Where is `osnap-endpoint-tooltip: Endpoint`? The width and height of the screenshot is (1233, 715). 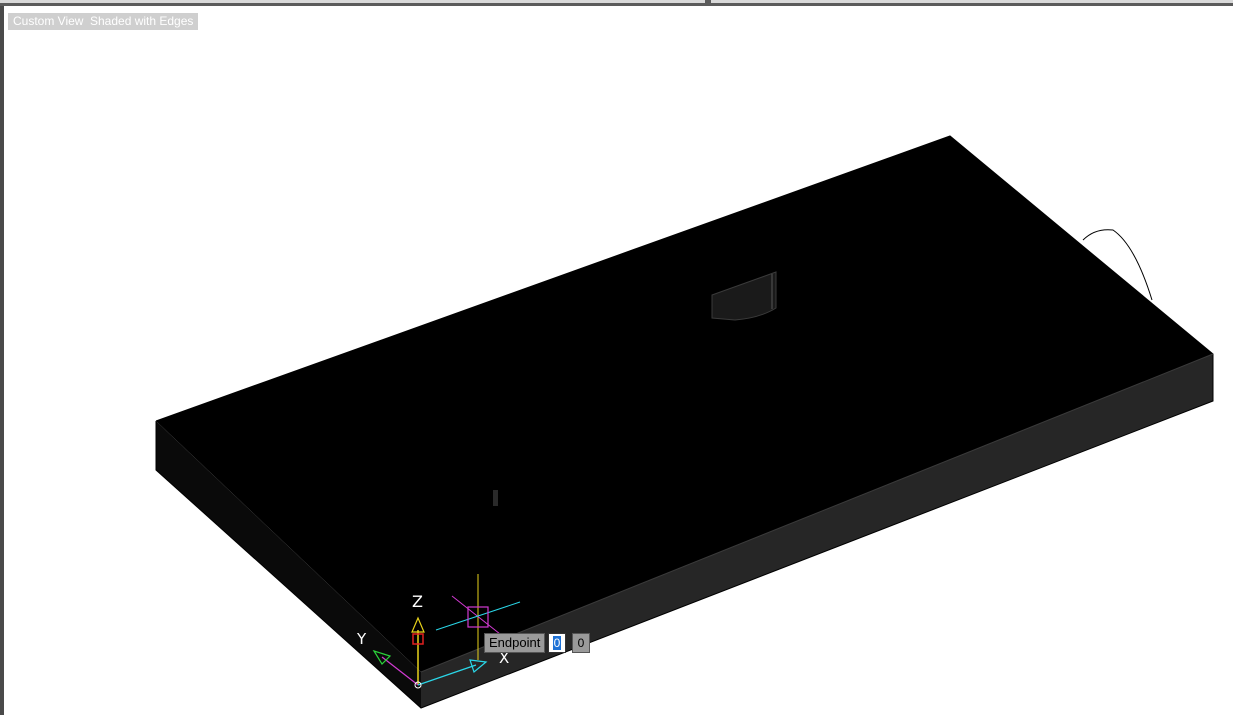 osnap-endpoint-tooltip: Endpoint is located at coordinates (515, 643).